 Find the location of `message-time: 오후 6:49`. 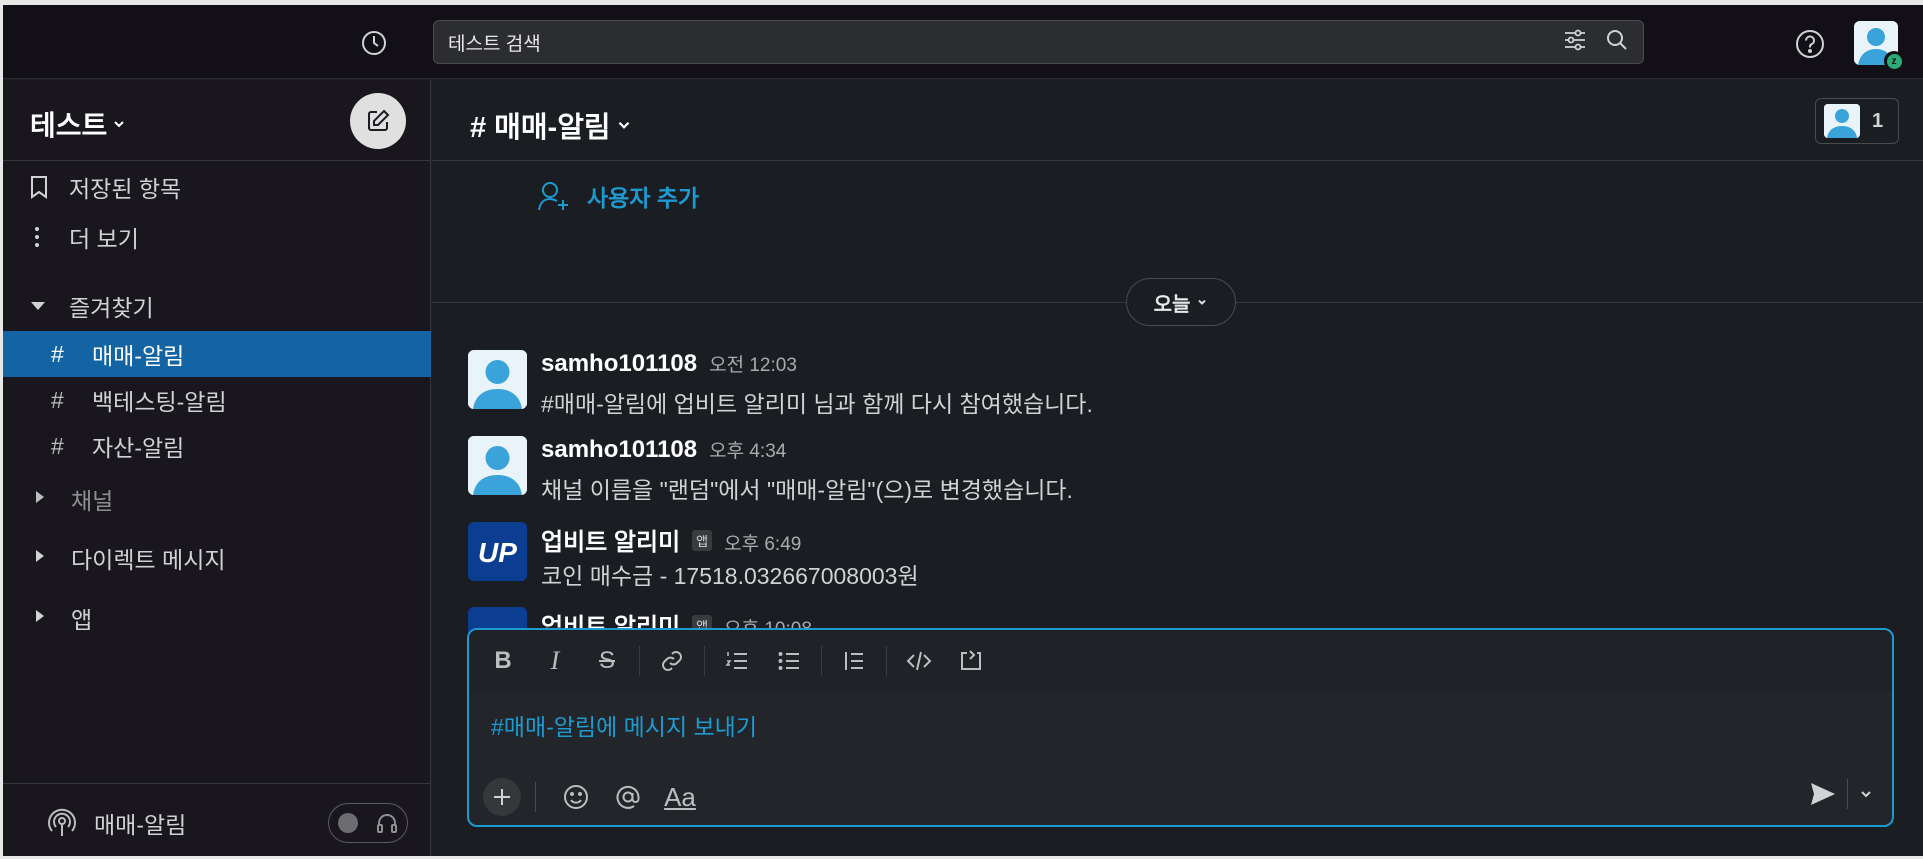

message-time: 오후 6:49 is located at coordinates (762, 542).